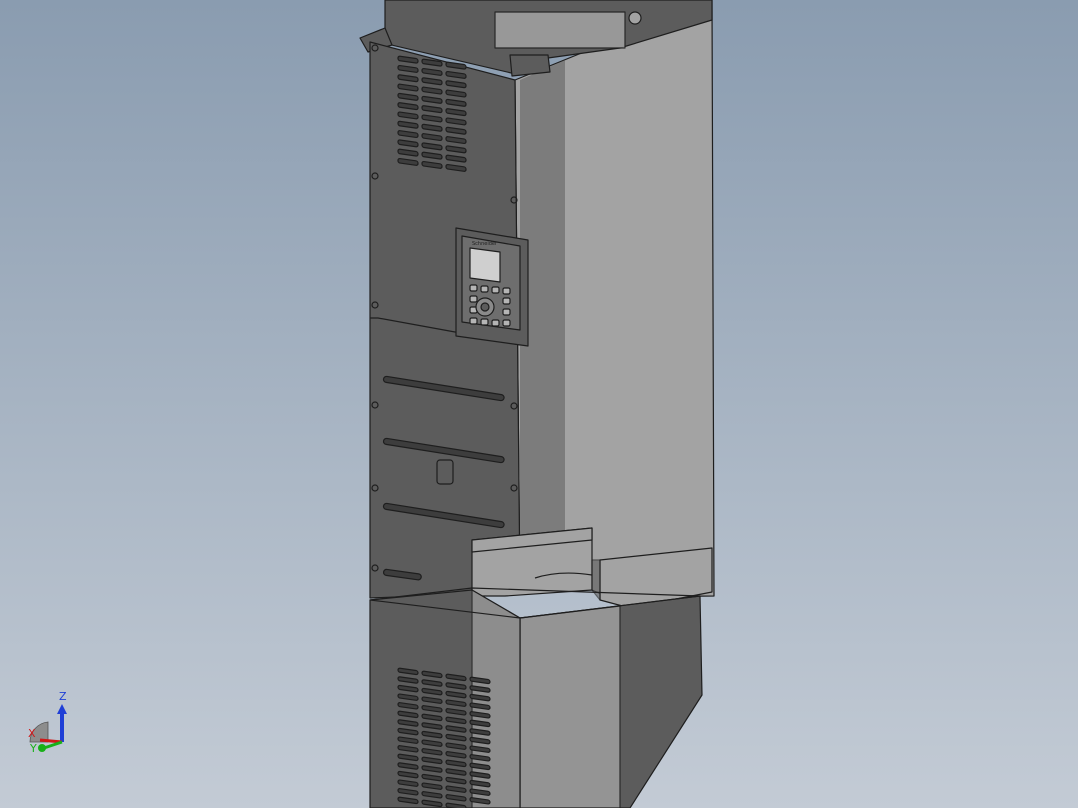 The width and height of the screenshot is (1078, 808). Describe the element at coordinates (635, 18) in the screenshot. I see `top-screw` at that location.